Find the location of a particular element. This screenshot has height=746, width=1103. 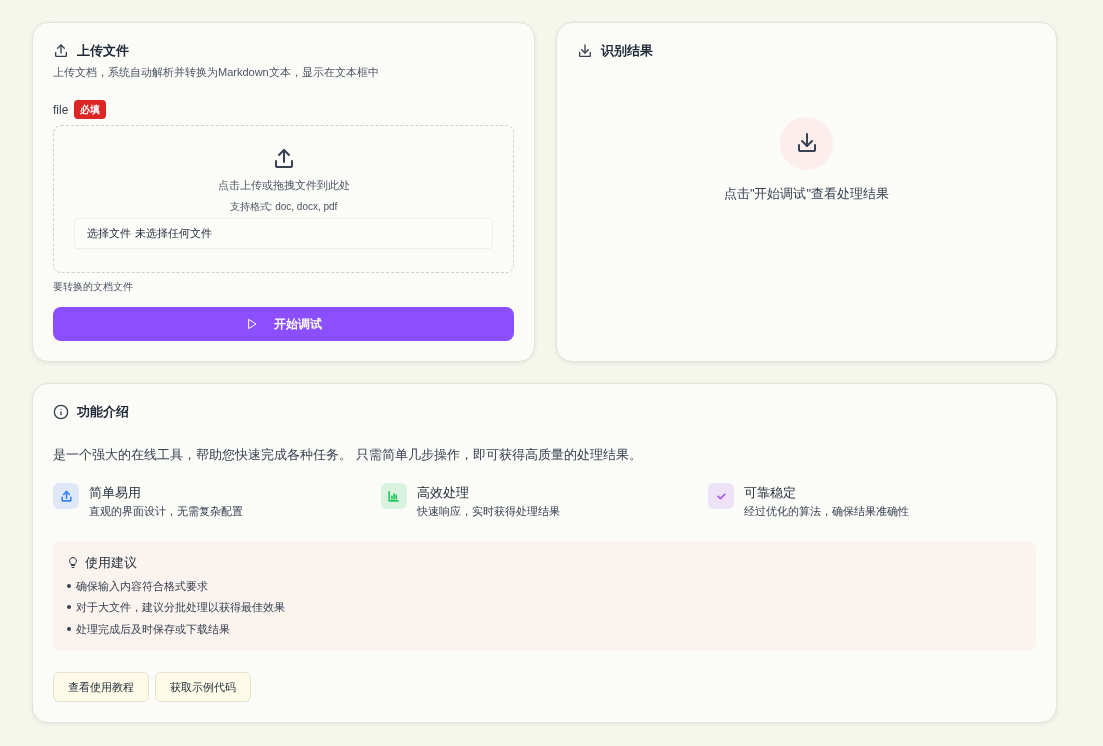

empty-result-text: 点击"开始调试"查看处理结果 is located at coordinates (806, 193).